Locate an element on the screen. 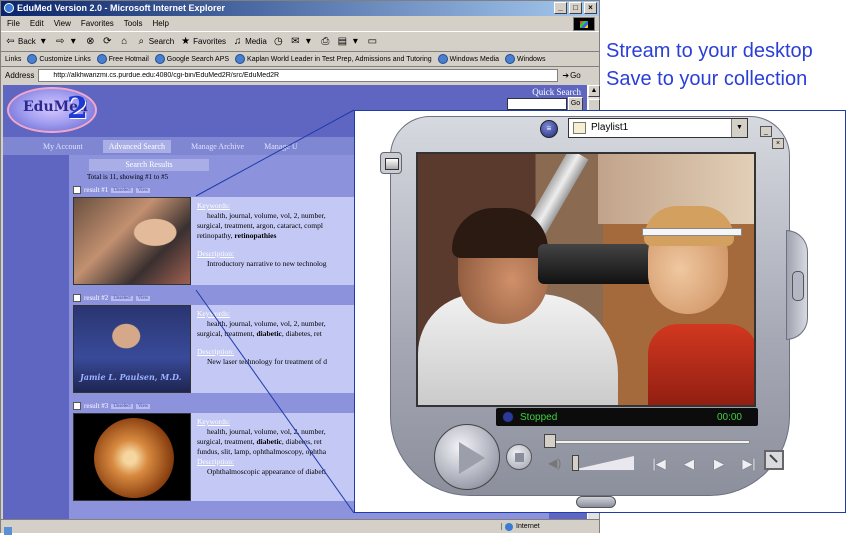  keyword-highlight: retinopathies is located at coordinates (255, 235).